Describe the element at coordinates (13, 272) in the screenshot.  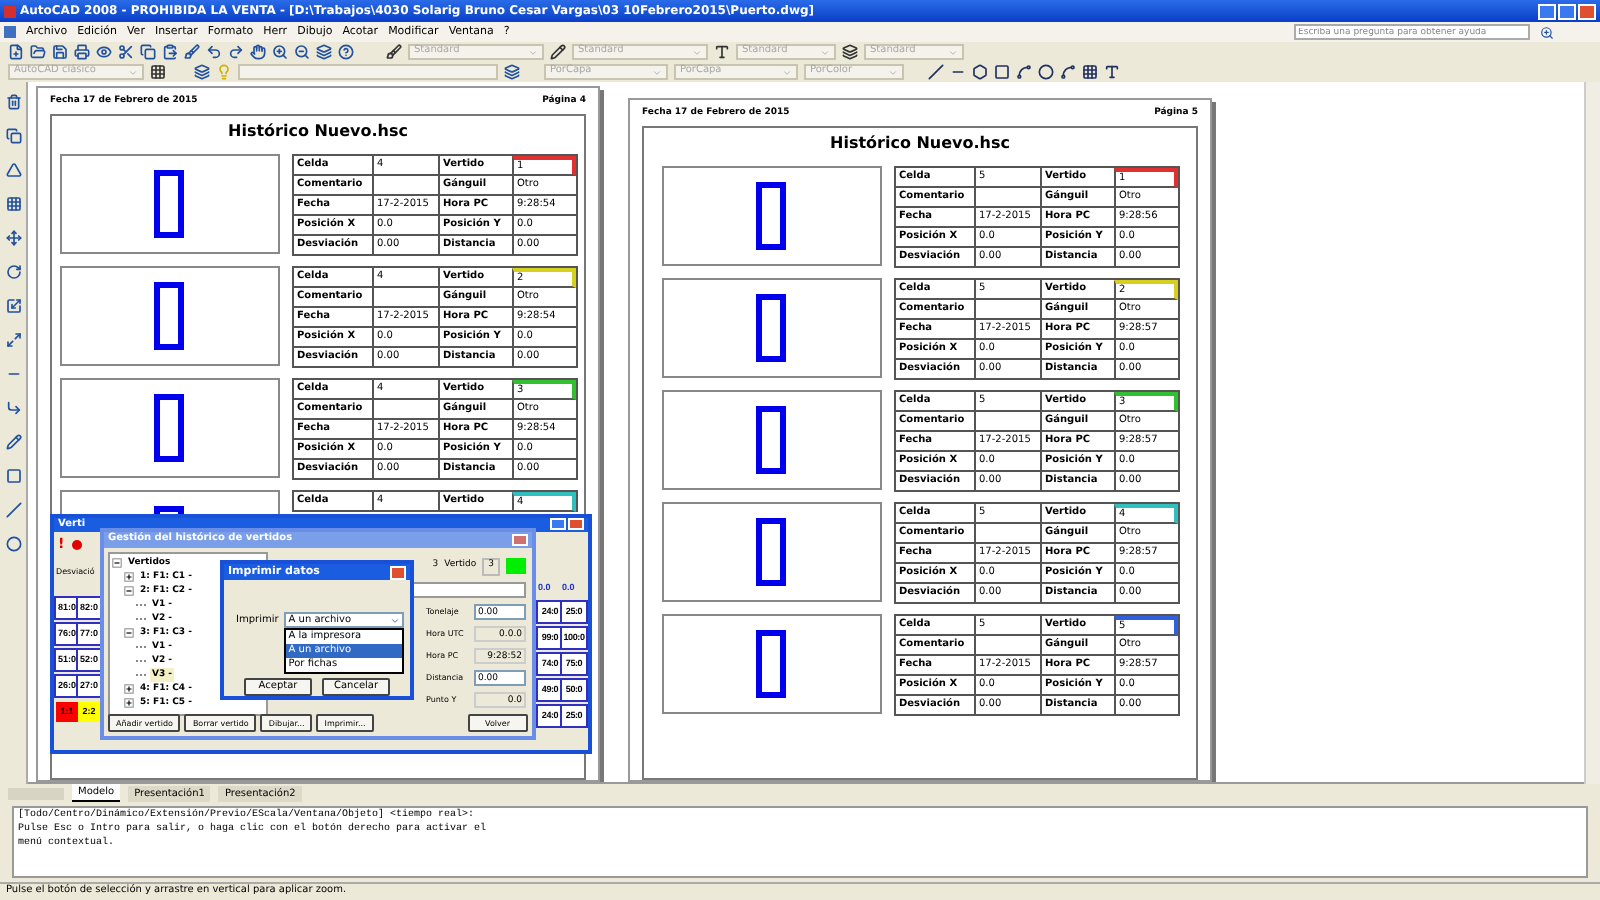
I see `rotate-icon` at that location.